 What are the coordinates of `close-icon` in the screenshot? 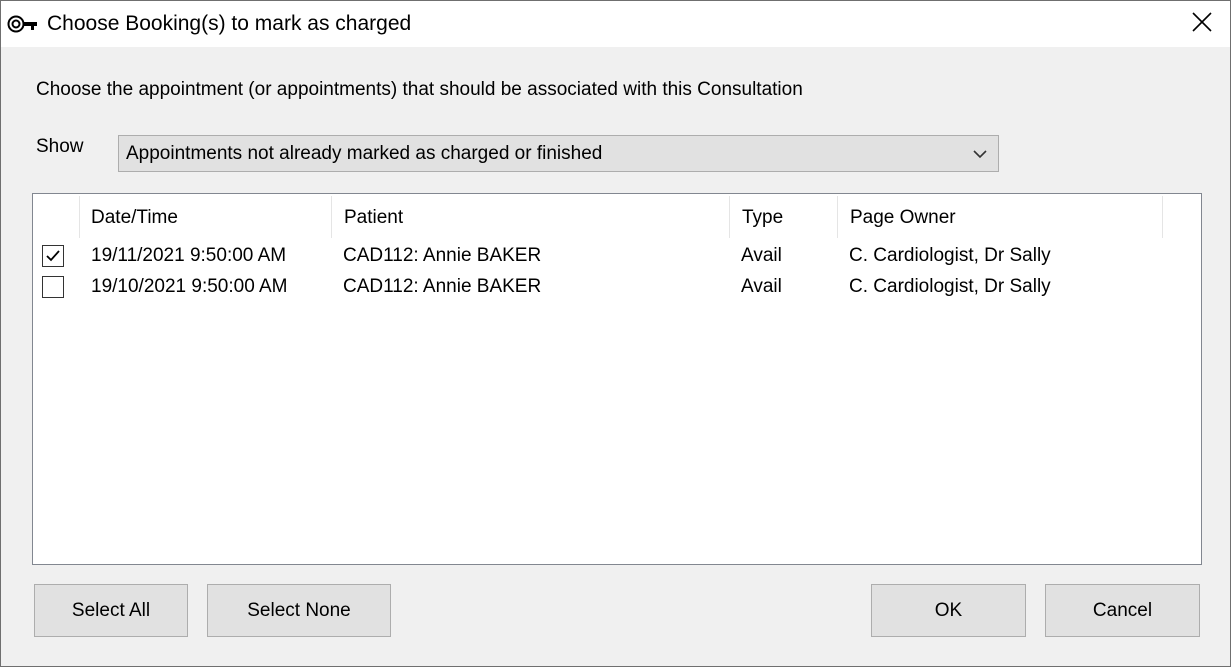 It's located at (1202, 24).